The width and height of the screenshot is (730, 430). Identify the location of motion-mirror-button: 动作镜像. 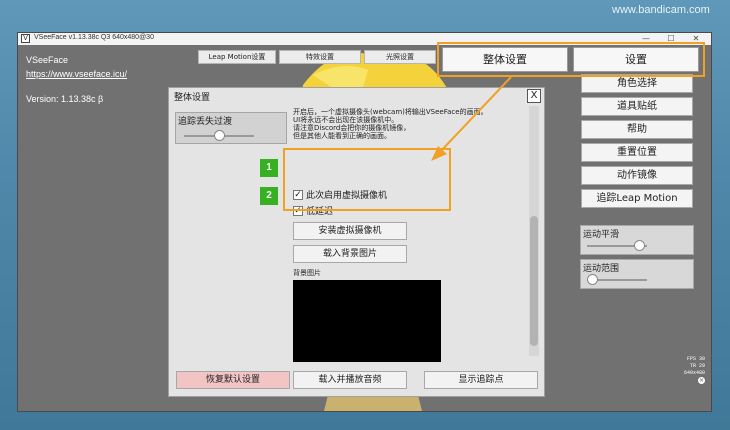
(637, 175).